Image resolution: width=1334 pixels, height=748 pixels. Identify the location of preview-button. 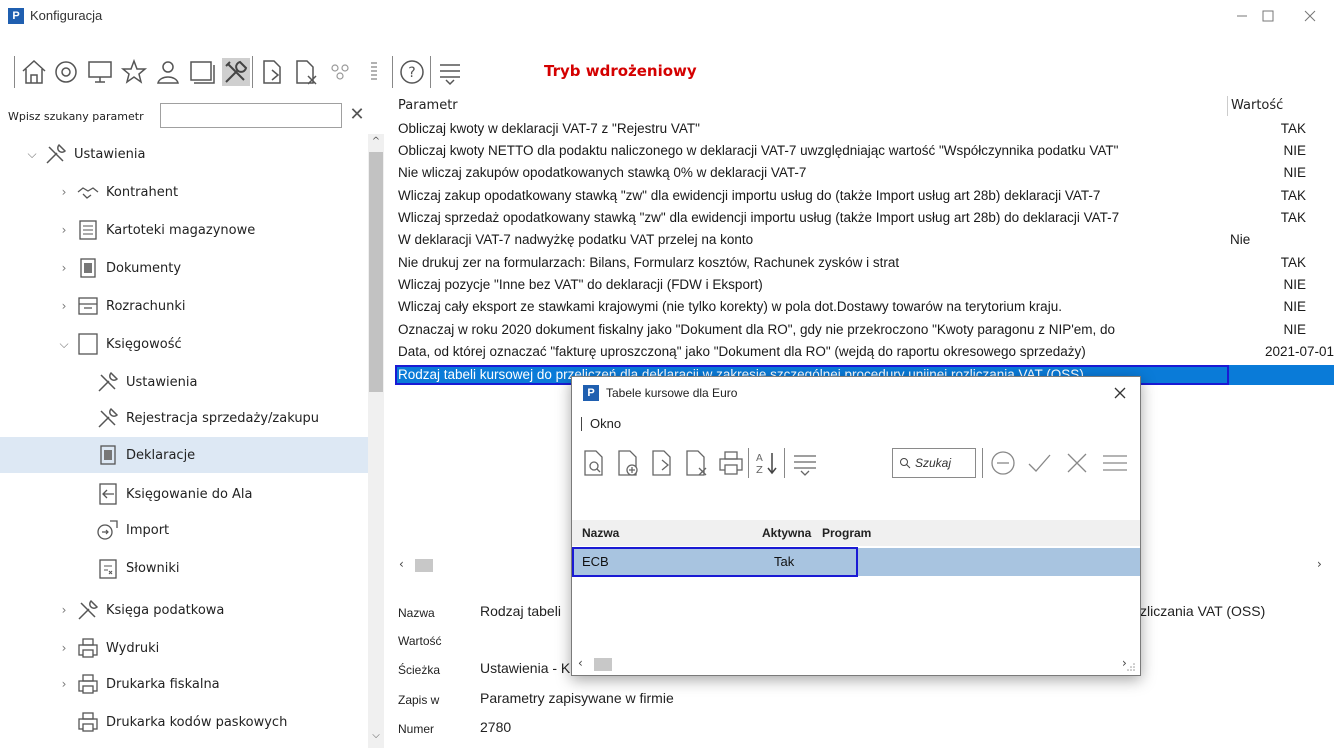
(595, 463).